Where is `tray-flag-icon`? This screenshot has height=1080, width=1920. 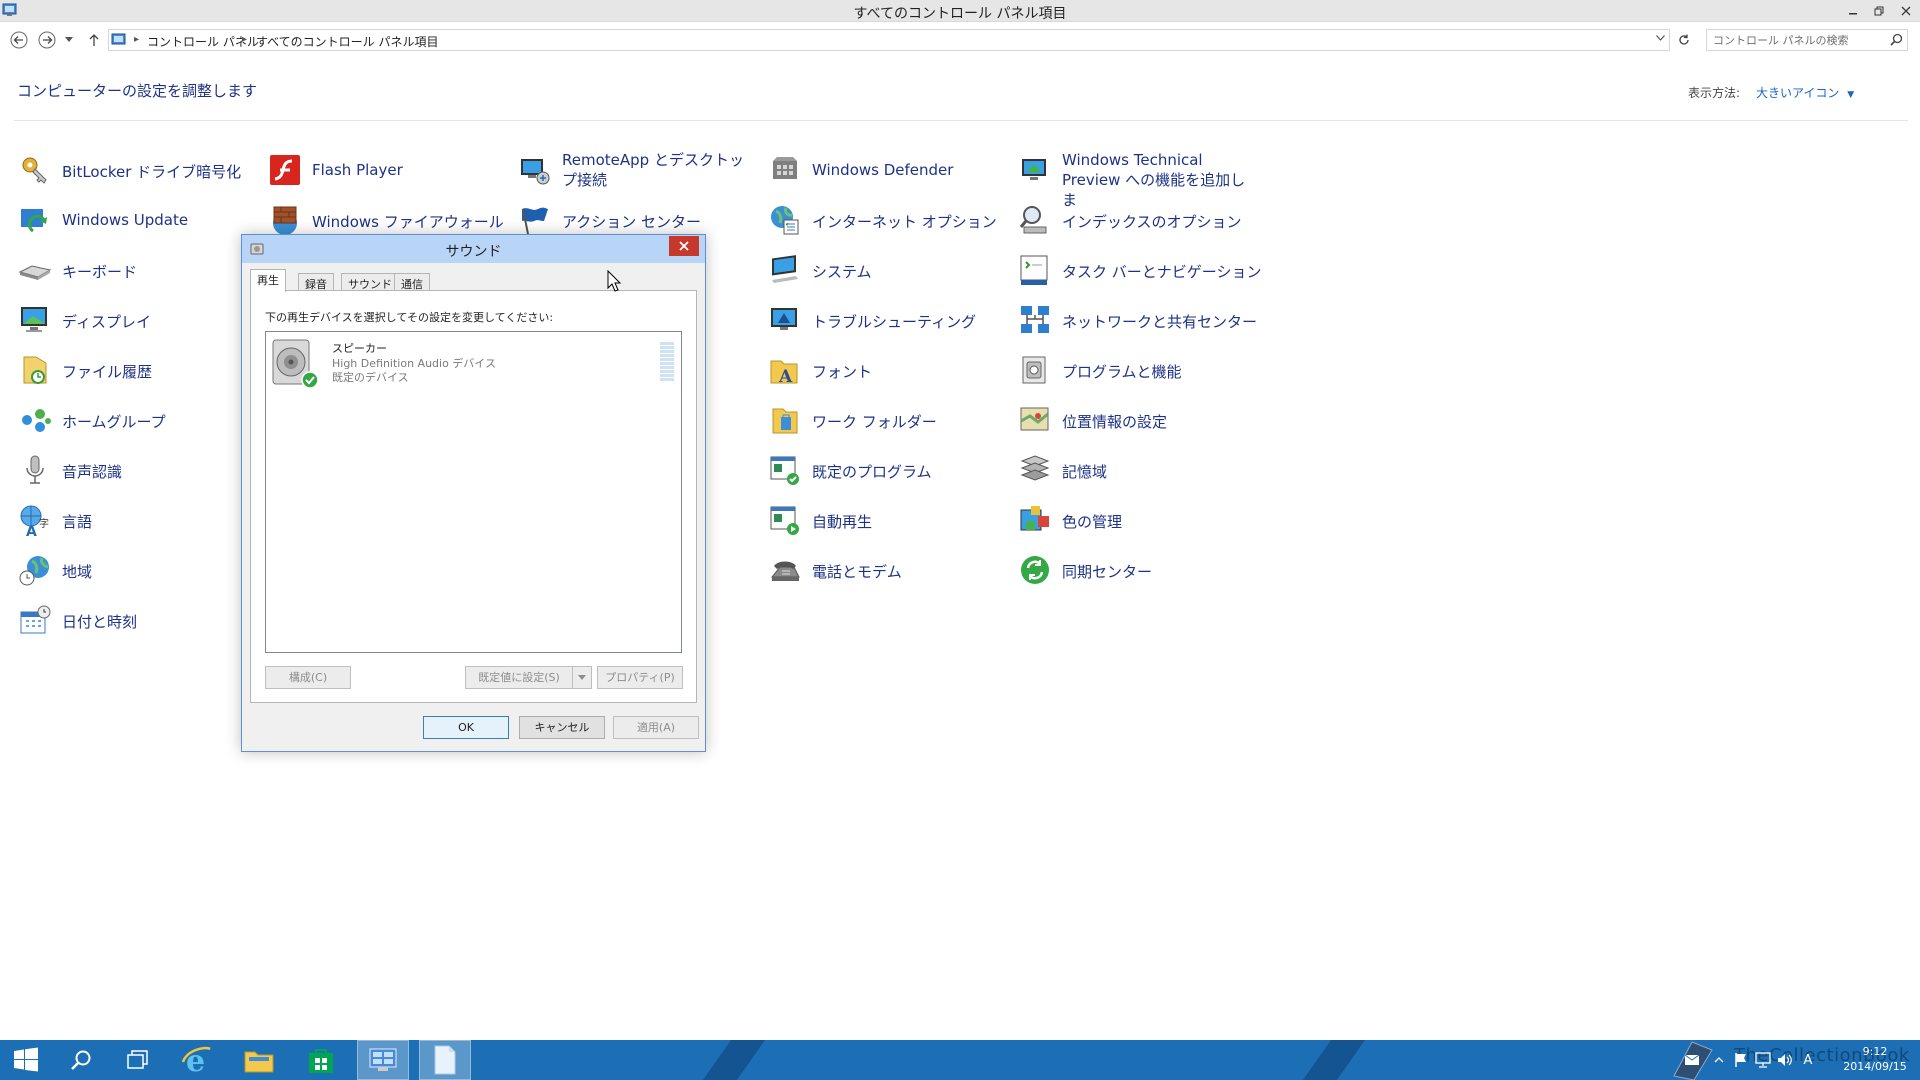 tray-flag-icon is located at coordinates (1741, 1060).